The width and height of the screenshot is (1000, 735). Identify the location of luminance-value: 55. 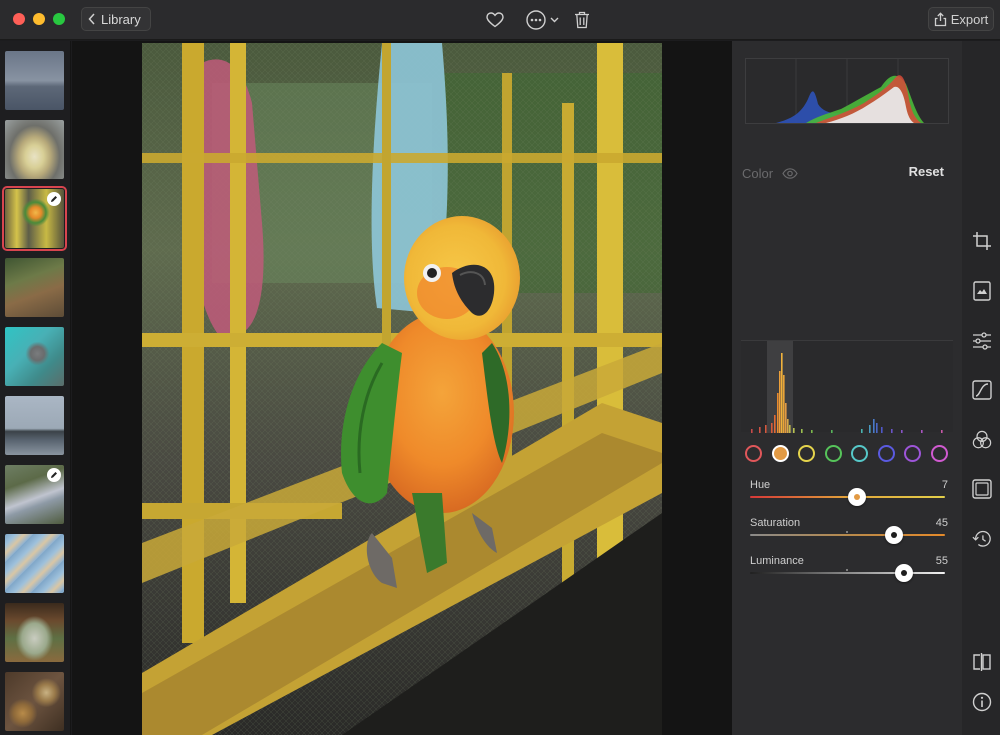
(941, 561).